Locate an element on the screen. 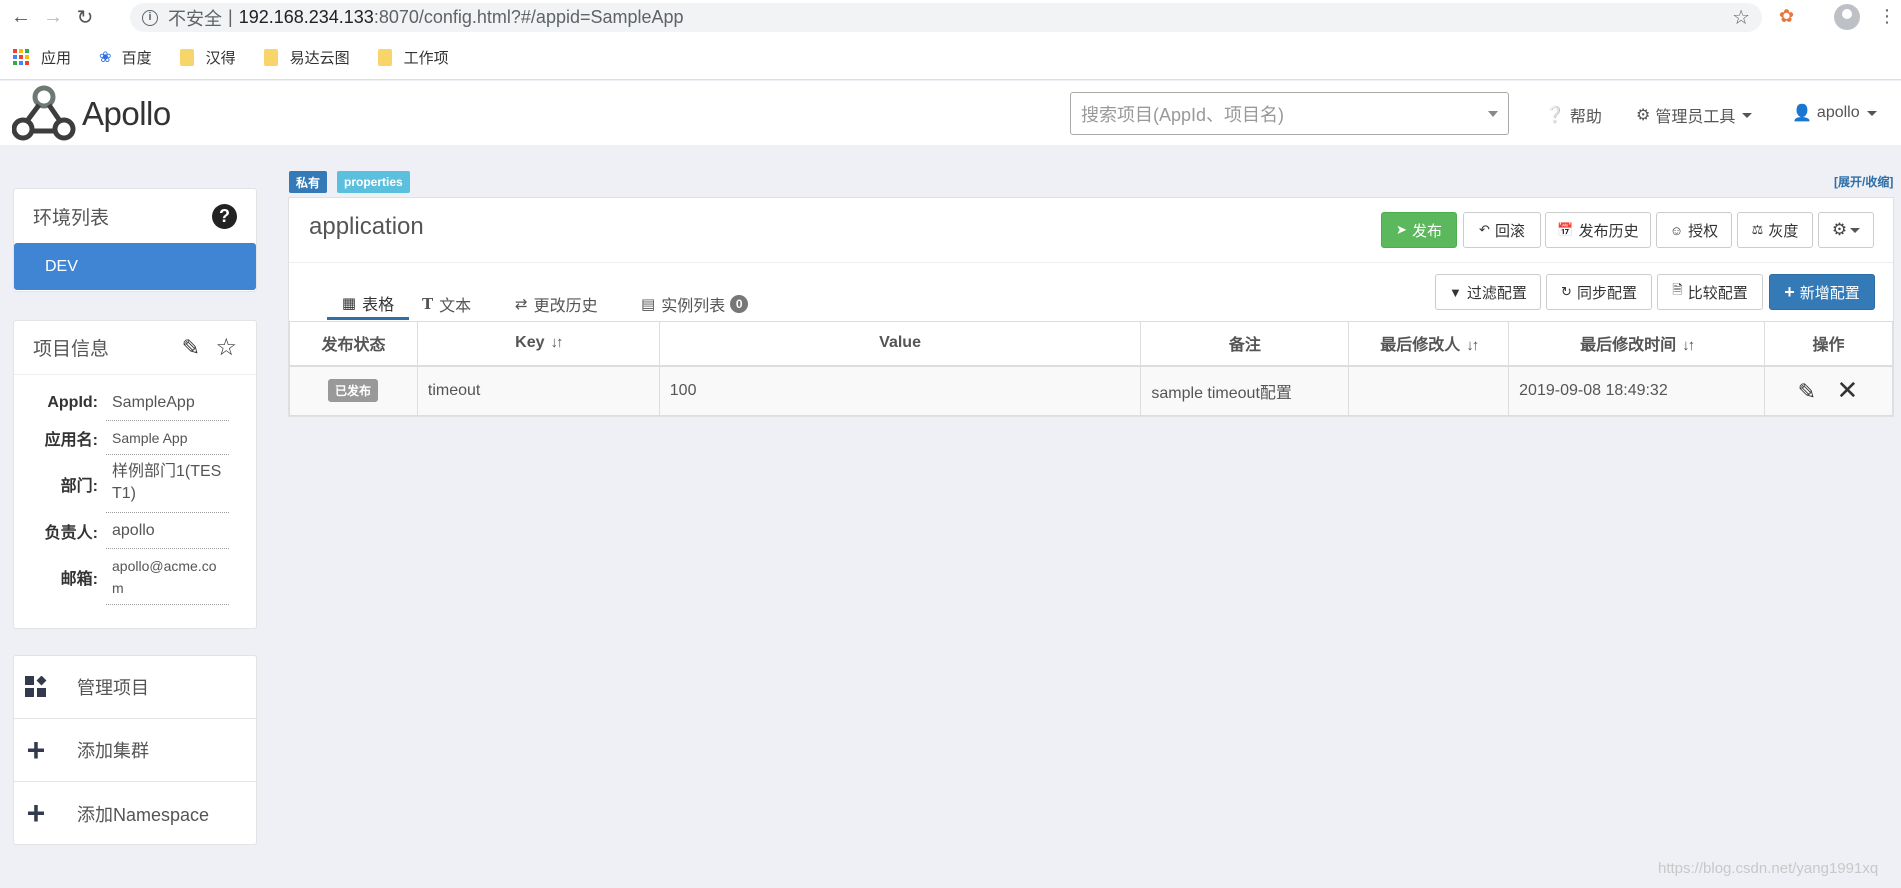 Image resolution: width=1901 pixels, height=888 pixels. bookmark-folder-yida: 易达云图 is located at coordinates (306, 57).